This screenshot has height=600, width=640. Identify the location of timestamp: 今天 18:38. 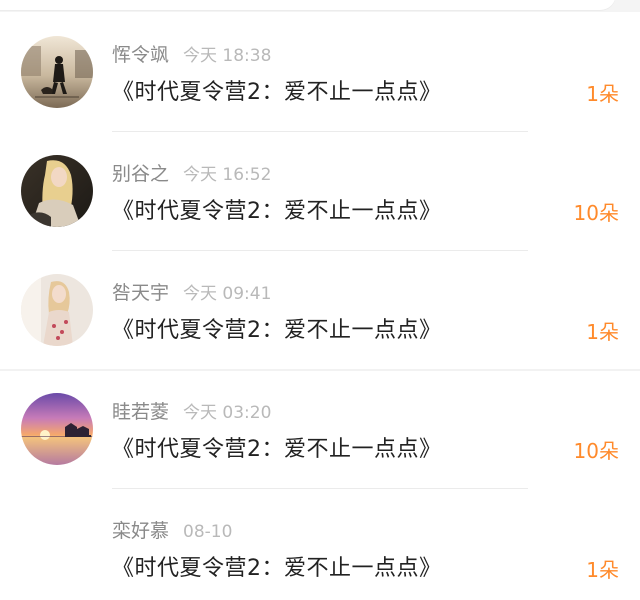
(227, 56).